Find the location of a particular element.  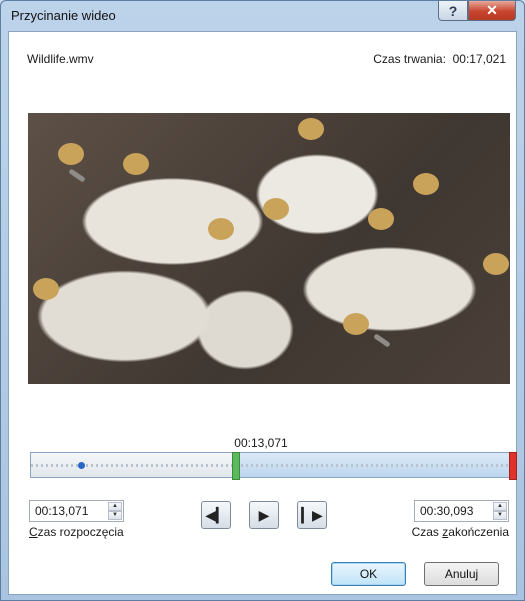

end-time-spinner: ▲ ▼ is located at coordinates (461, 511).